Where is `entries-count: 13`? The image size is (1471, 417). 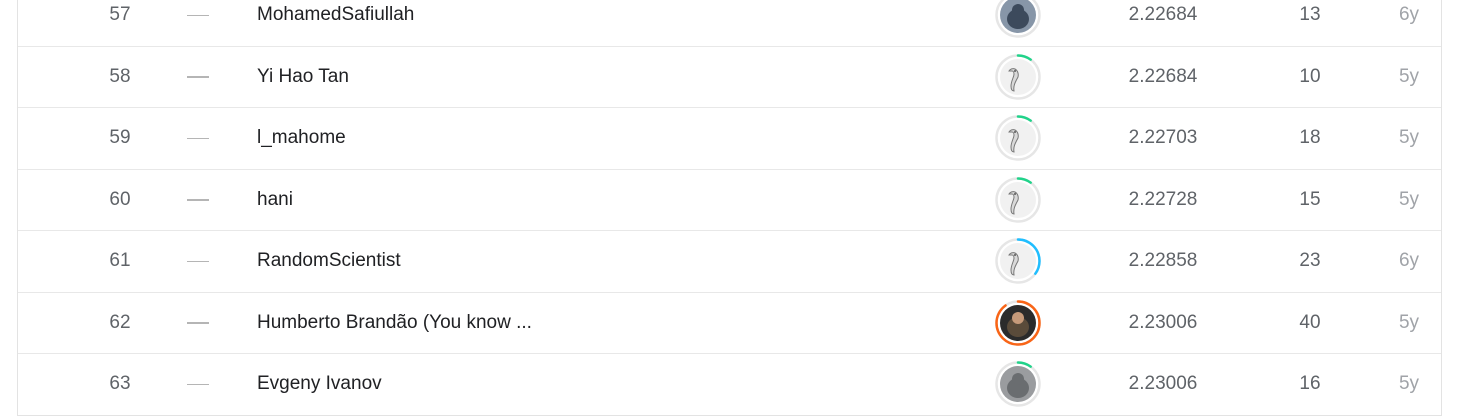 entries-count: 13 is located at coordinates (1310, 15).